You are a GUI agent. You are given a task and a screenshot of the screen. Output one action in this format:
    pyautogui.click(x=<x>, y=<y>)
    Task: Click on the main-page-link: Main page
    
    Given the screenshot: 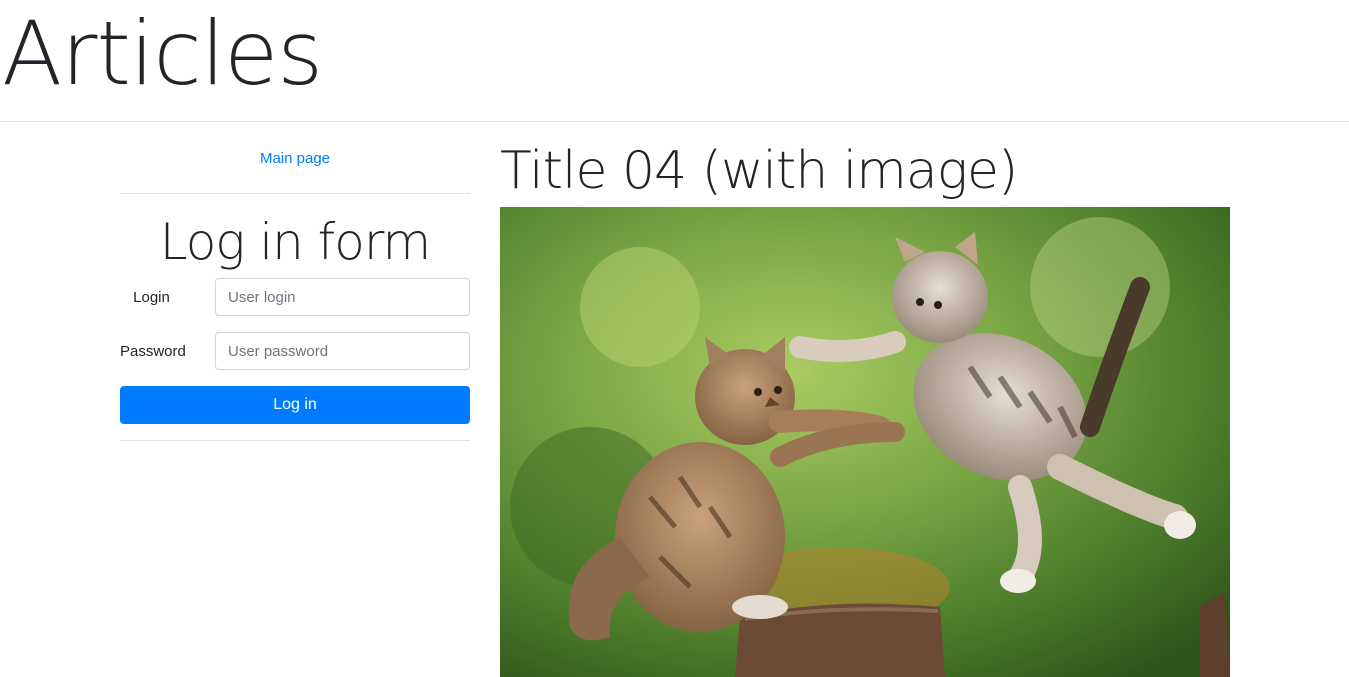 What is the action you would take?
    pyautogui.click(x=295, y=159)
    